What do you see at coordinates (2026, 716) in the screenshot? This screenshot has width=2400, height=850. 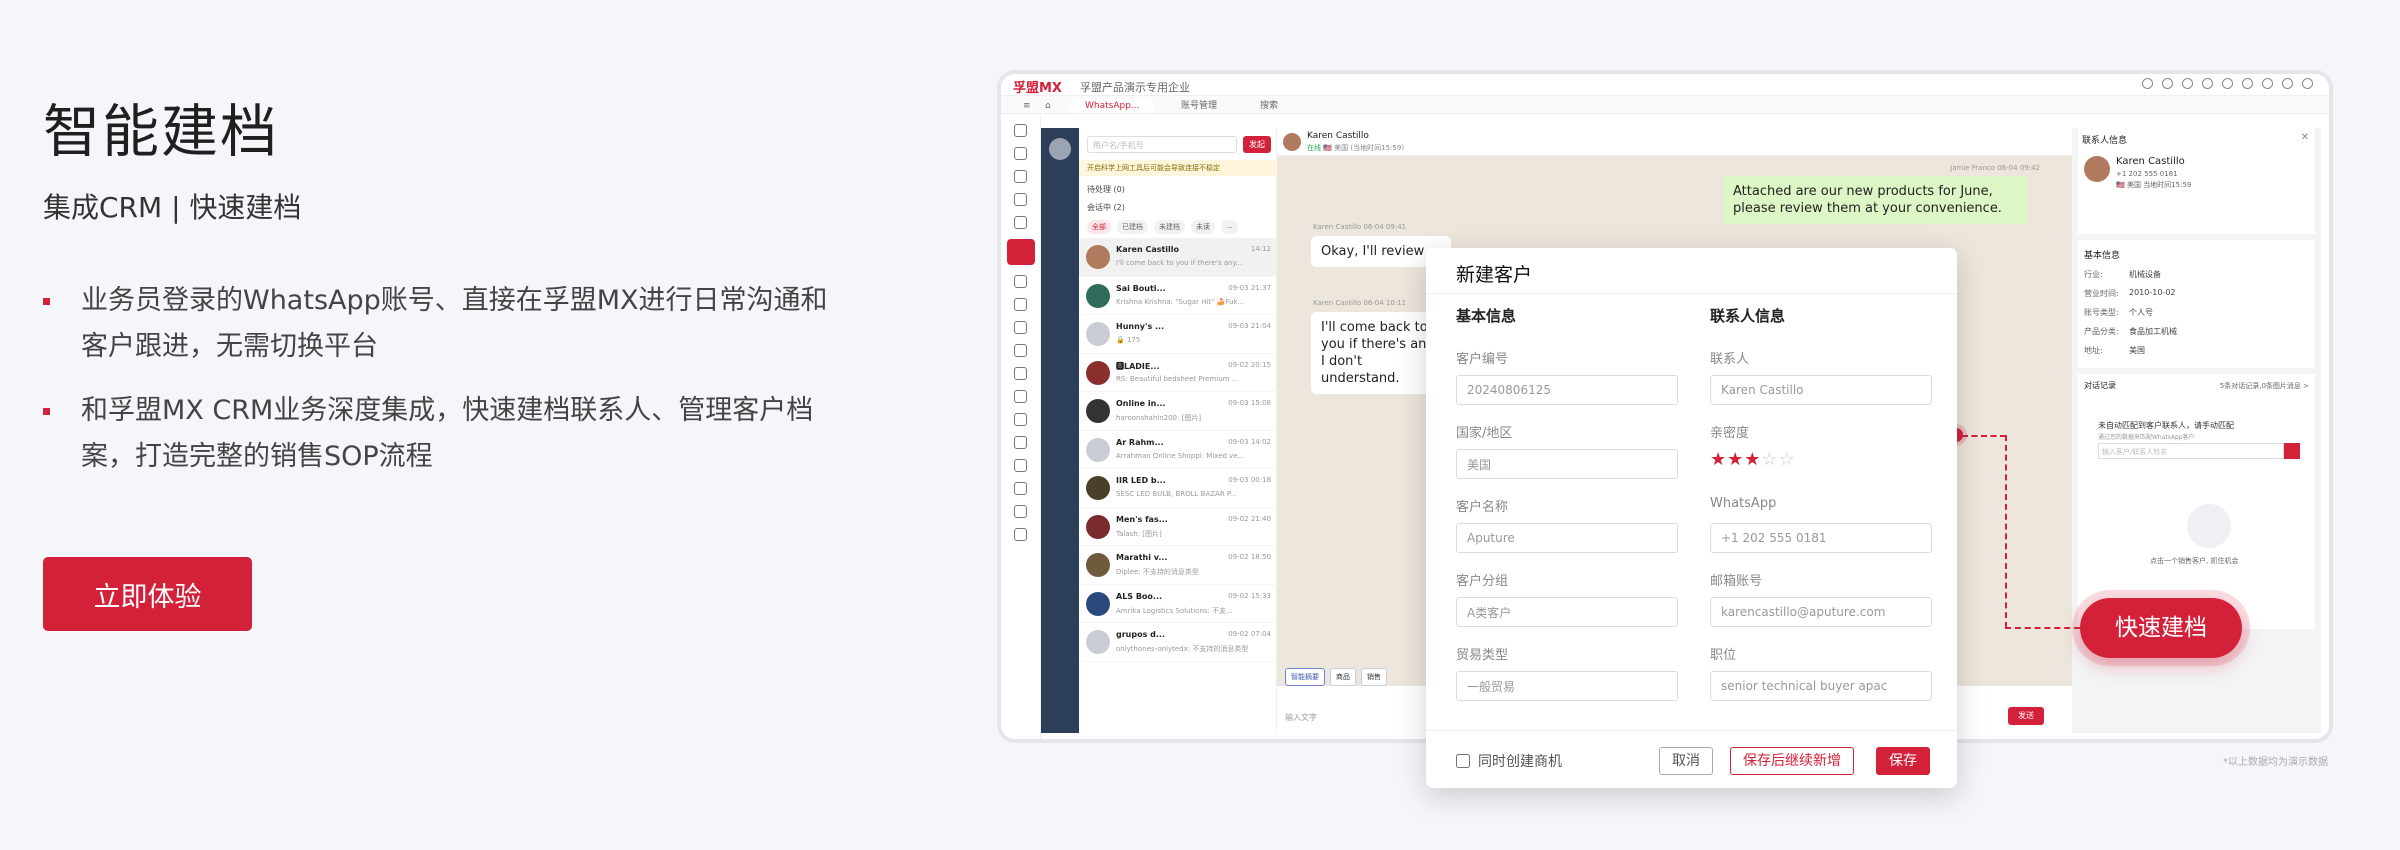 I see `send-button: 发送` at bounding box center [2026, 716].